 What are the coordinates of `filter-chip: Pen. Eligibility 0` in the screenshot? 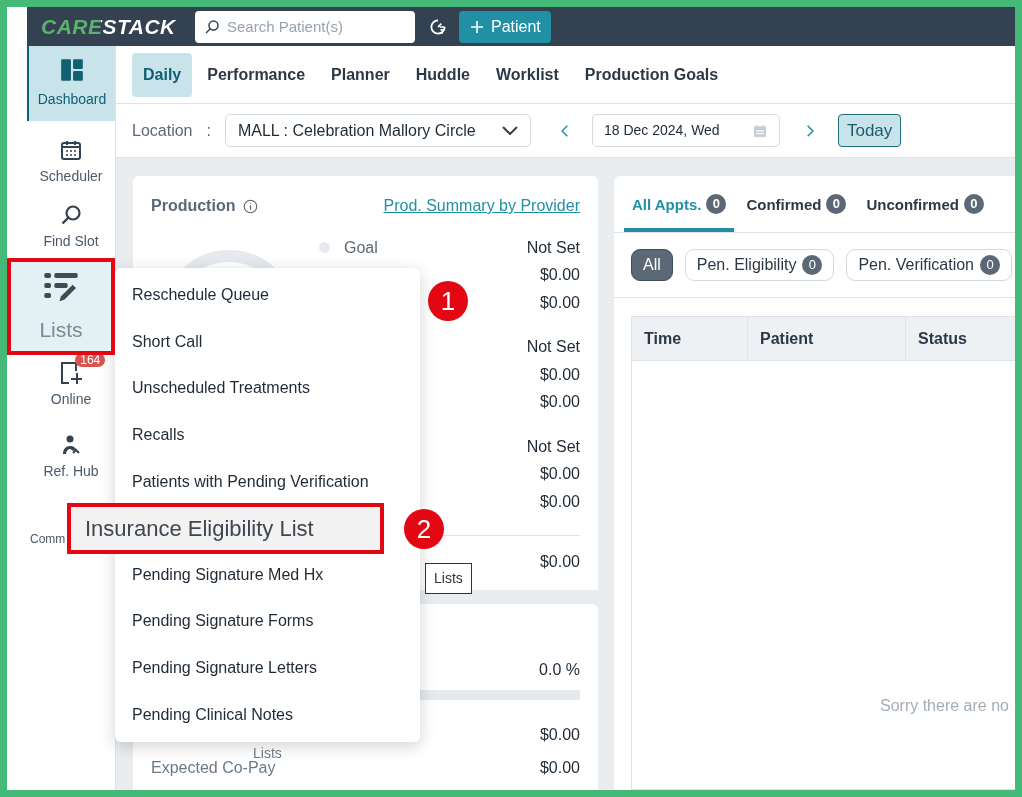 It's located at (759, 265).